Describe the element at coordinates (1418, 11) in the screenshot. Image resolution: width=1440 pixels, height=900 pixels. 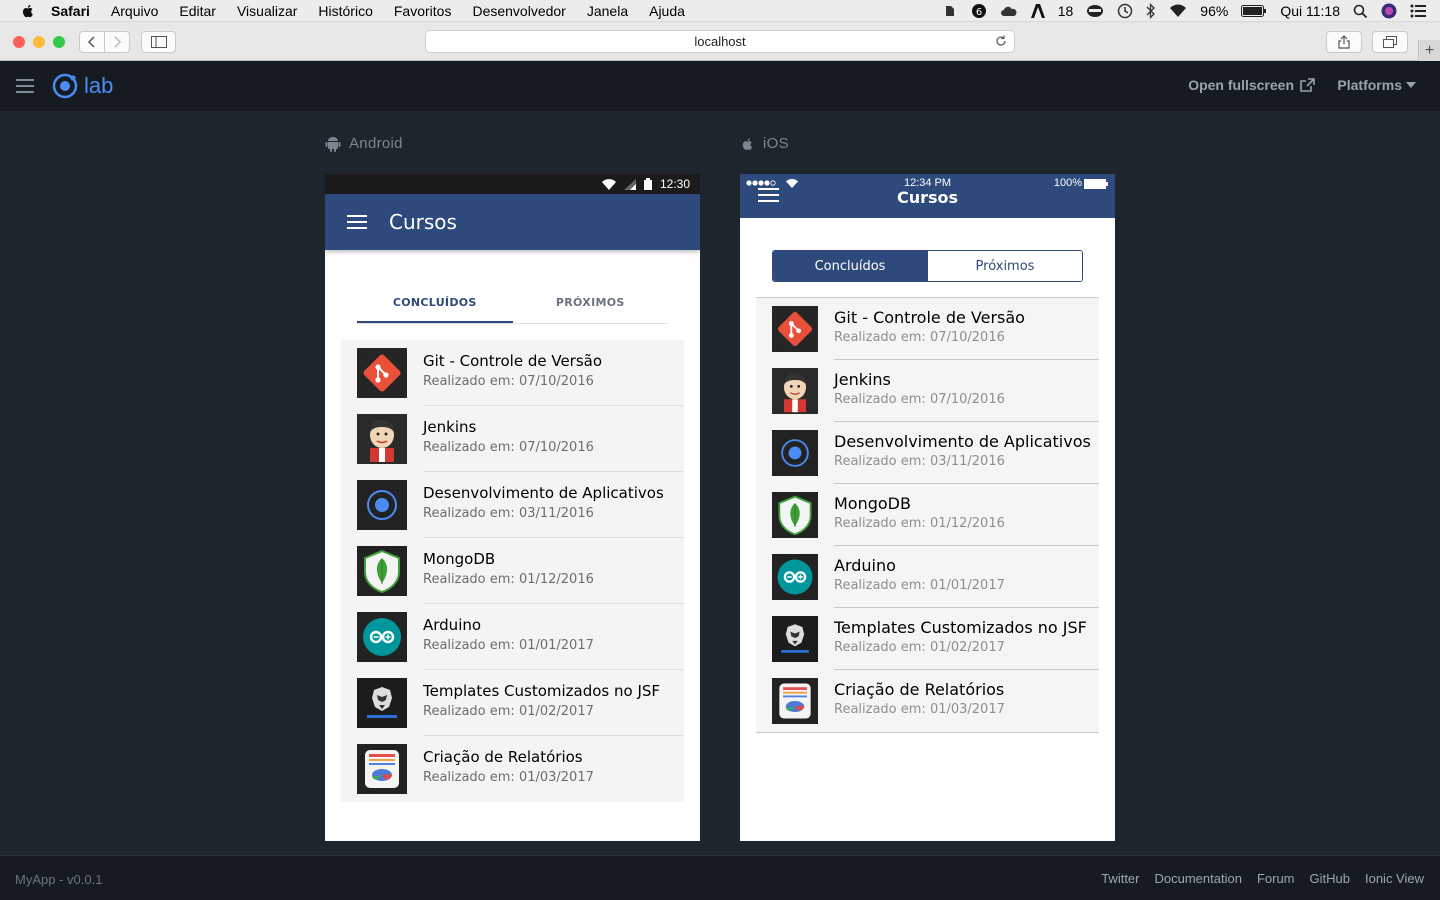
I see `notification-center-icon` at that location.